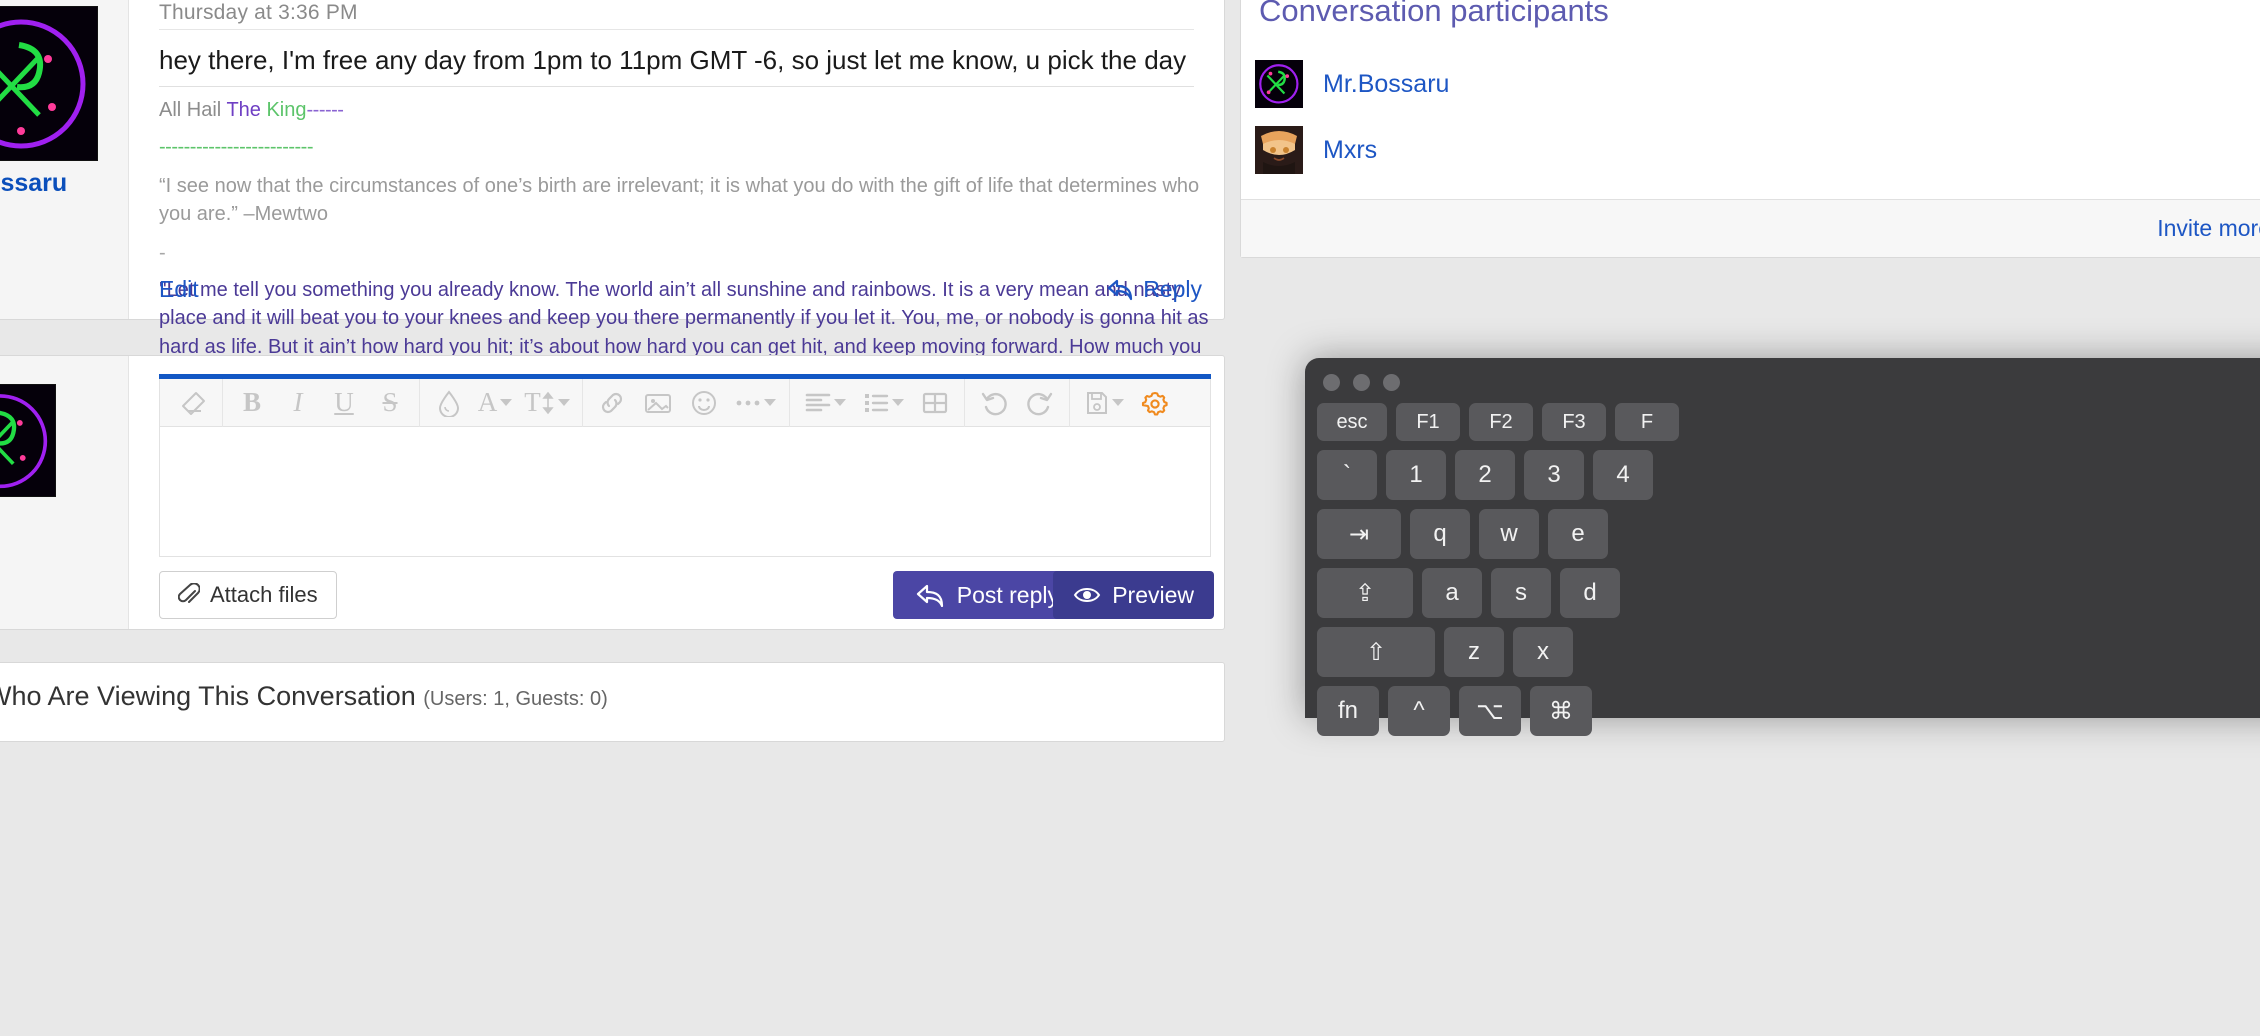 Image resolution: width=2260 pixels, height=1036 pixels. What do you see at coordinates (1788, 475) in the screenshot?
I see `keyboard-number-row: ` 1 2 3 4` at bounding box center [1788, 475].